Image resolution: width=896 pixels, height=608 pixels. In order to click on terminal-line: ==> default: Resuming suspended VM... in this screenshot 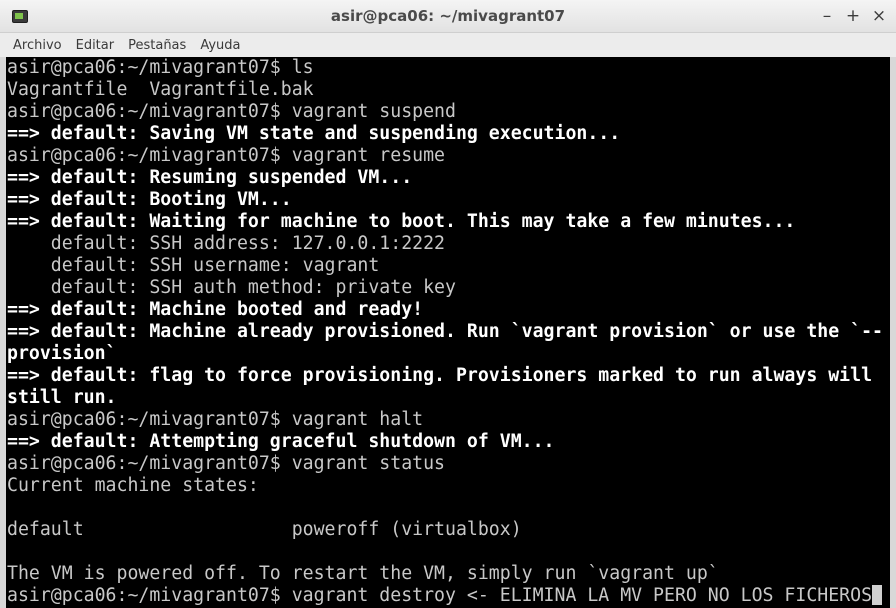, I will do `click(210, 177)`.